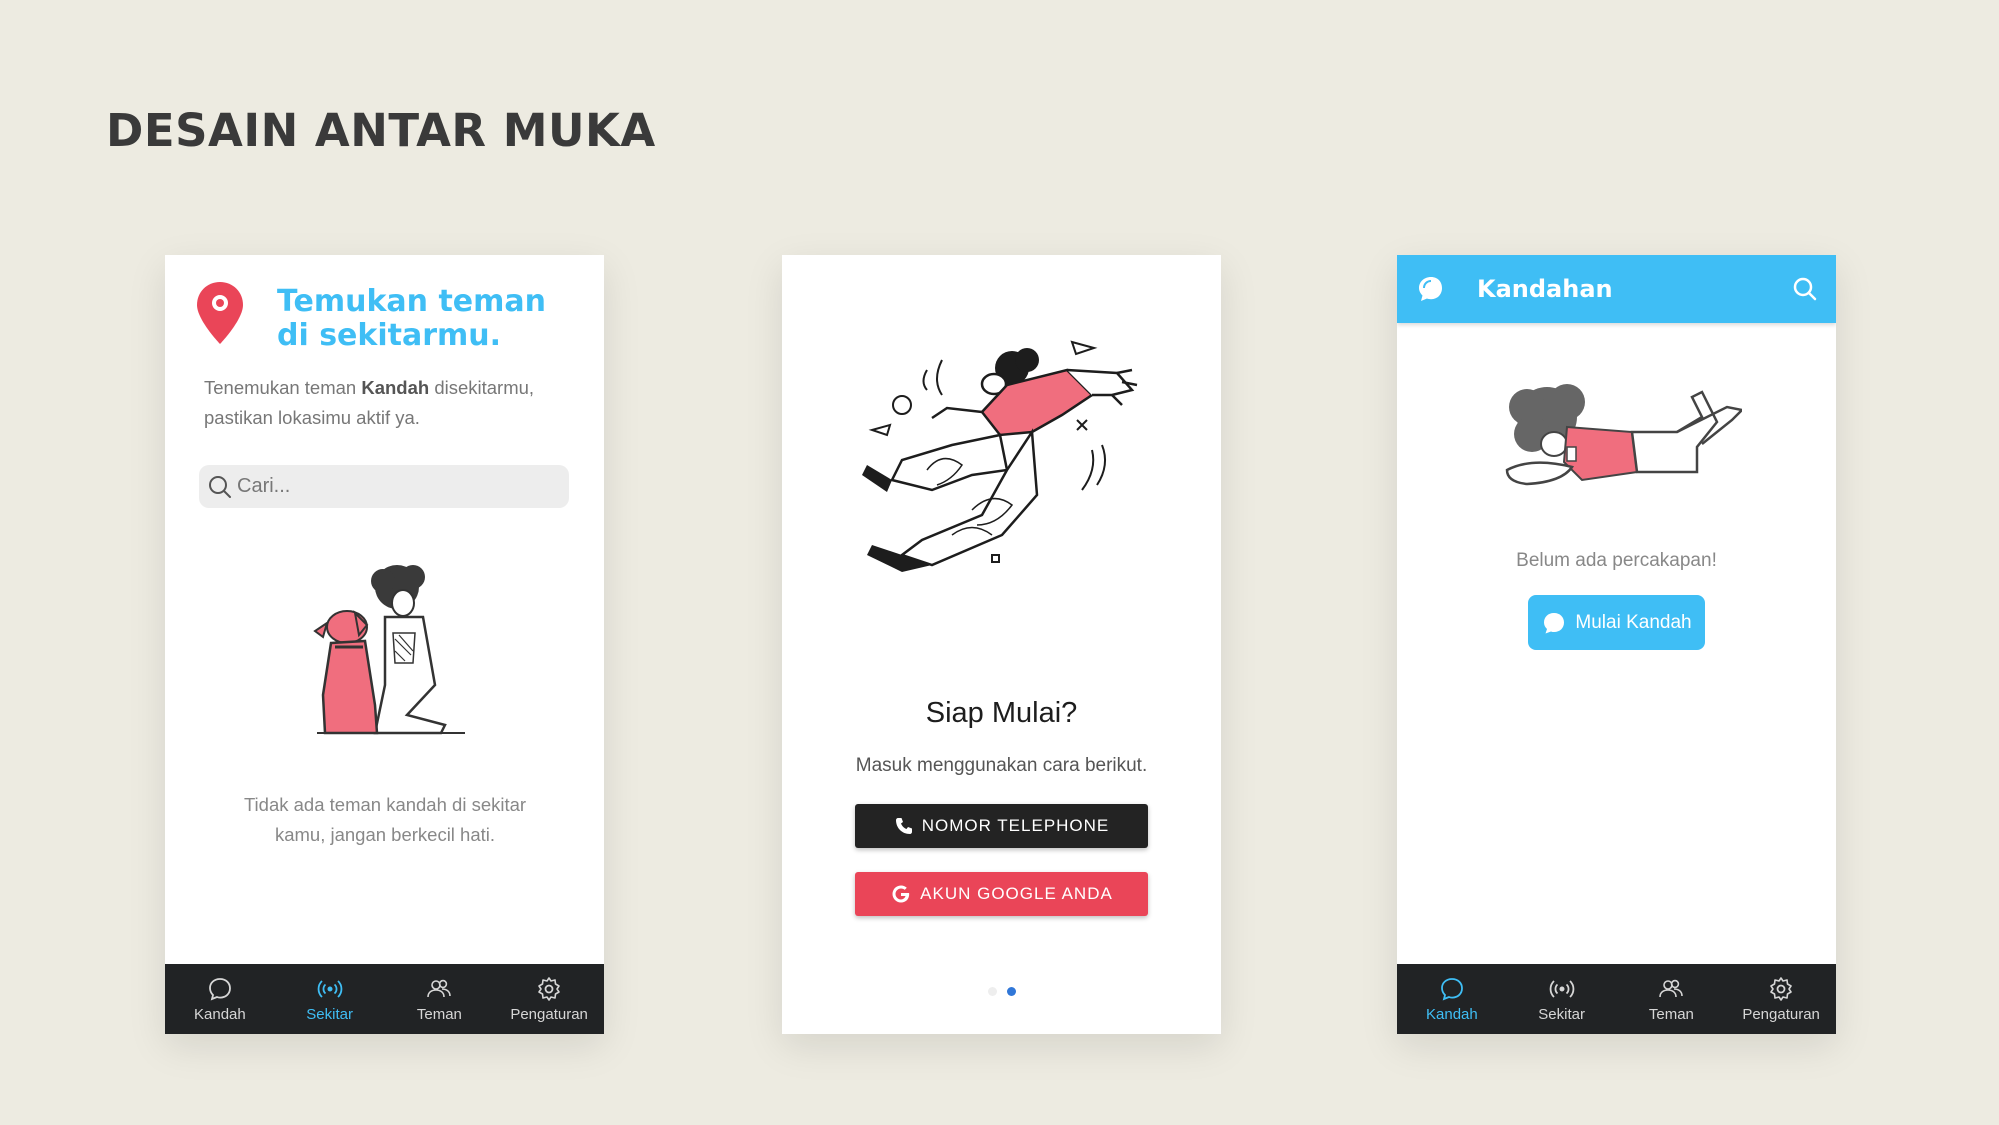 Image resolution: width=1999 pixels, height=1125 pixels. What do you see at coordinates (1623, 435) in the screenshot?
I see `lying-person-illustration` at bounding box center [1623, 435].